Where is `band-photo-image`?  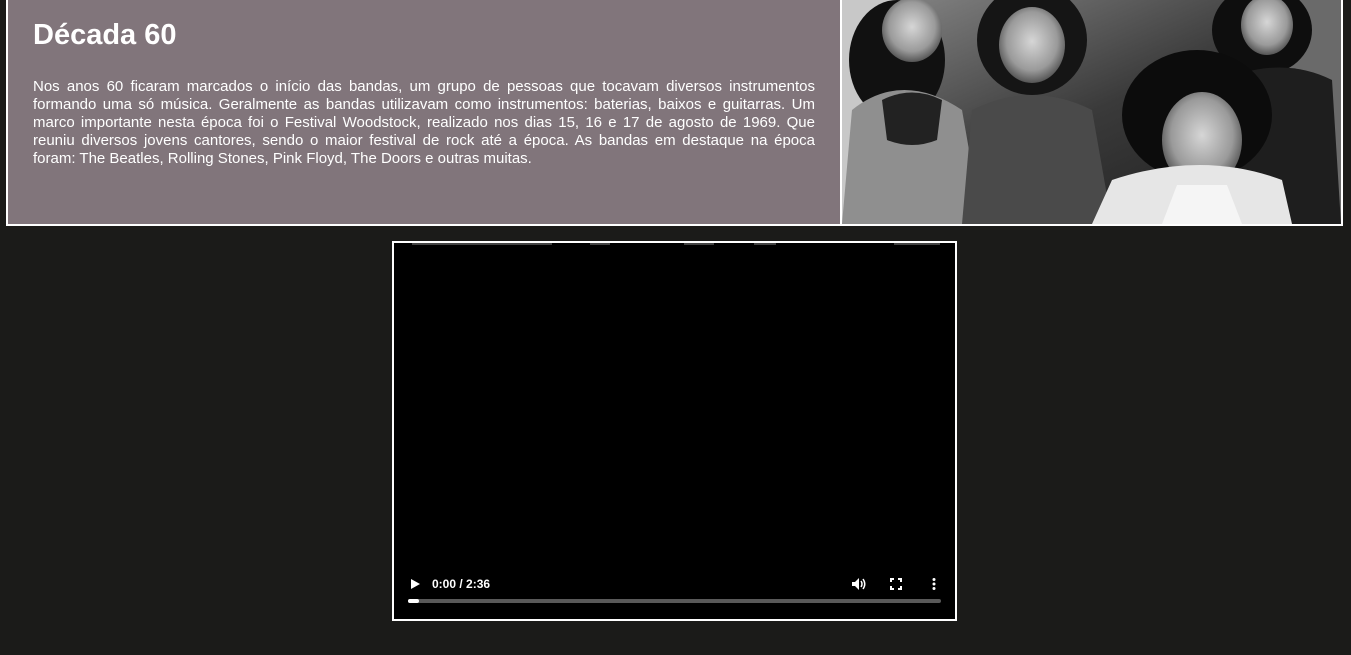 band-photo-image is located at coordinates (1091, 112).